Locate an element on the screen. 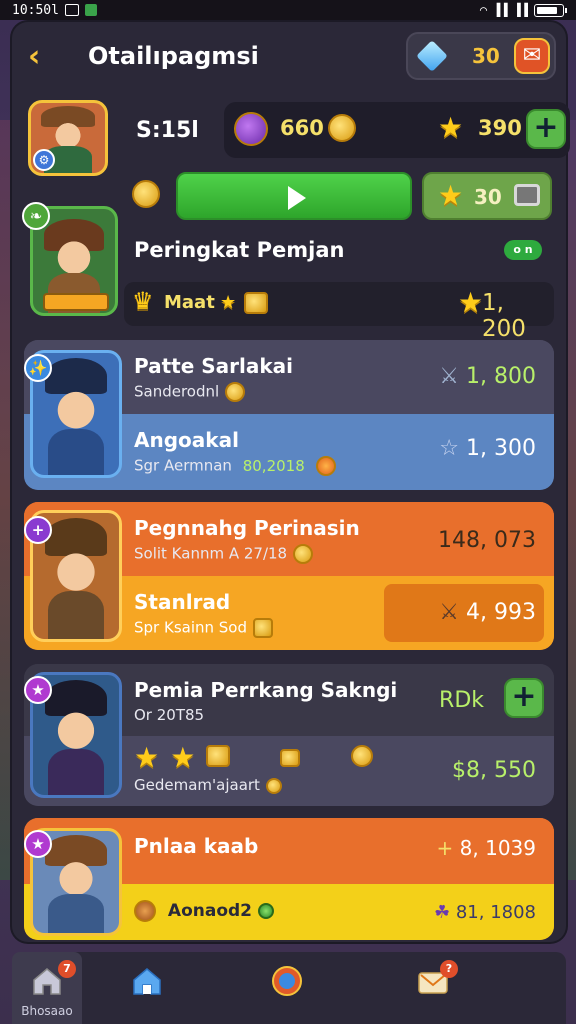 This screenshot has height=1024, width=576. plus-icon: + is located at coordinates (445, 848).